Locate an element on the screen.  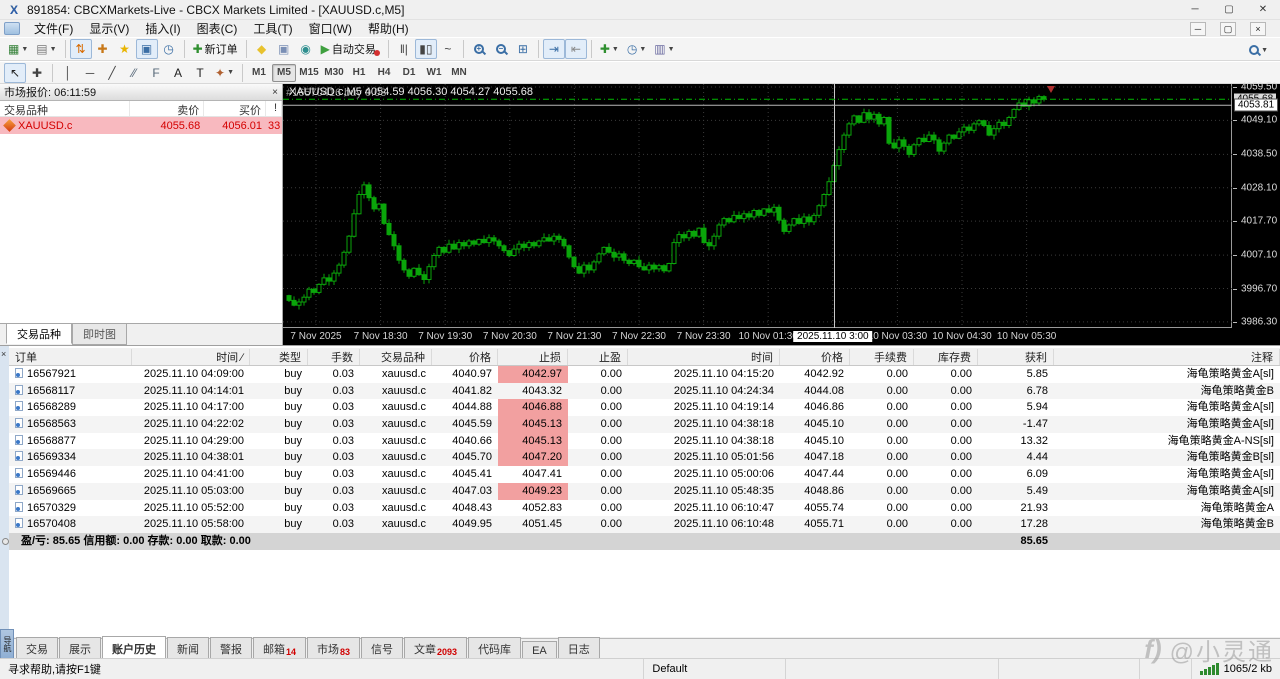
column-header-1: 时间 ∕ is located at coordinates (191, 356).